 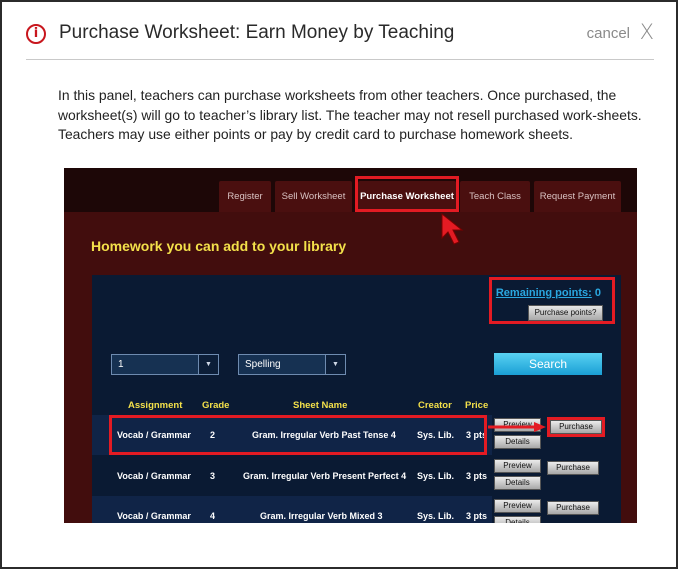 I want to click on tab-request-payment: Request Payment, so click(x=577, y=196).